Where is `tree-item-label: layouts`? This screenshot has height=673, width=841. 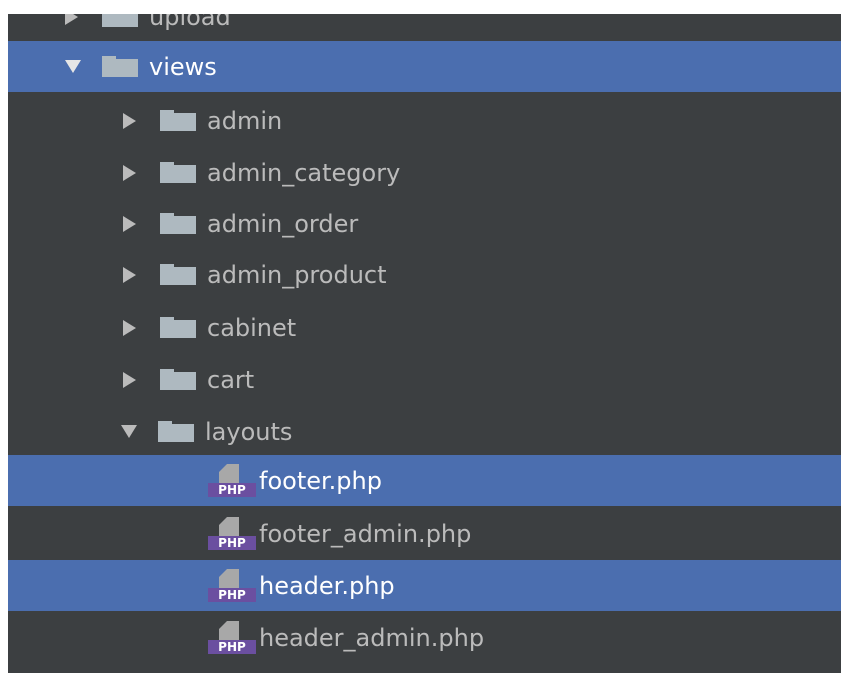 tree-item-label: layouts is located at coordinates (249, 431).